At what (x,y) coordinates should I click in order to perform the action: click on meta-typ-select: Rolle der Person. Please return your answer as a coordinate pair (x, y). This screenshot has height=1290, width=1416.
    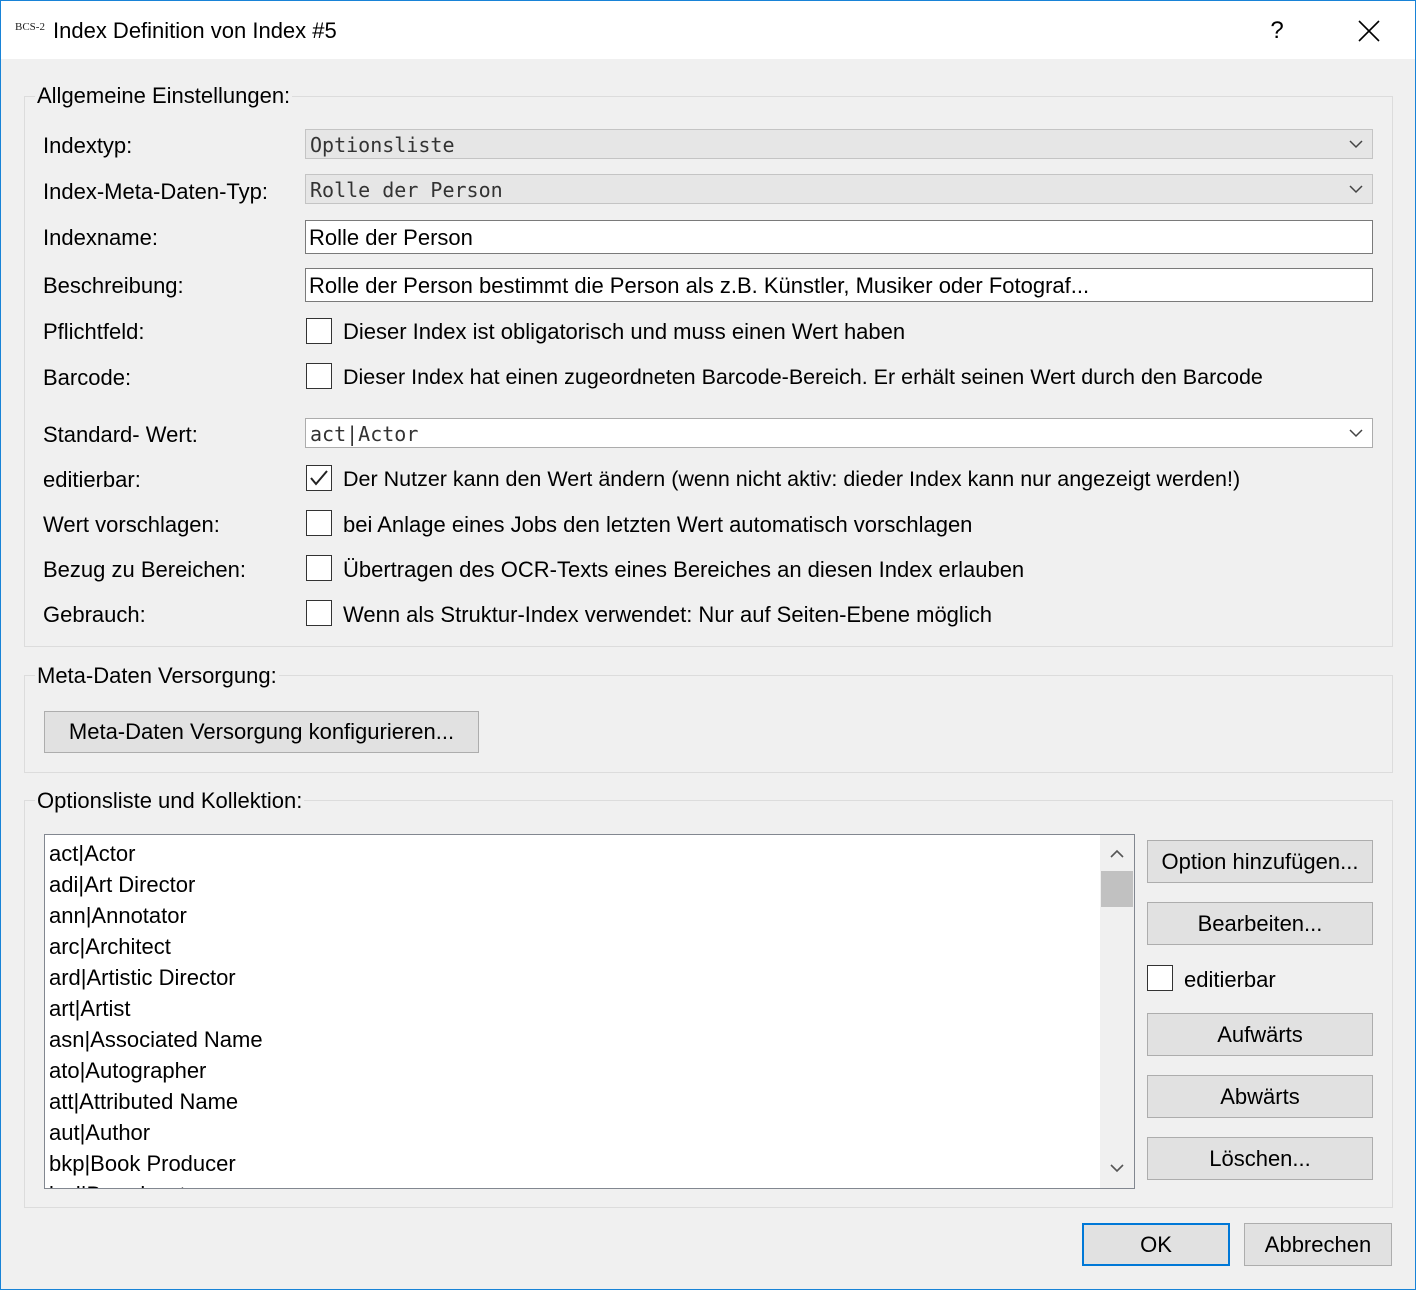
    Looking at the image, I should click on (839, 189).